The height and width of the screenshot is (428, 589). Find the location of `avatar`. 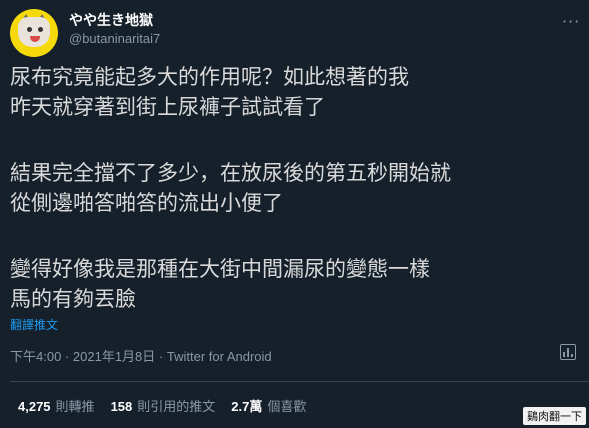

avatar is located at coordinates (34, 33).